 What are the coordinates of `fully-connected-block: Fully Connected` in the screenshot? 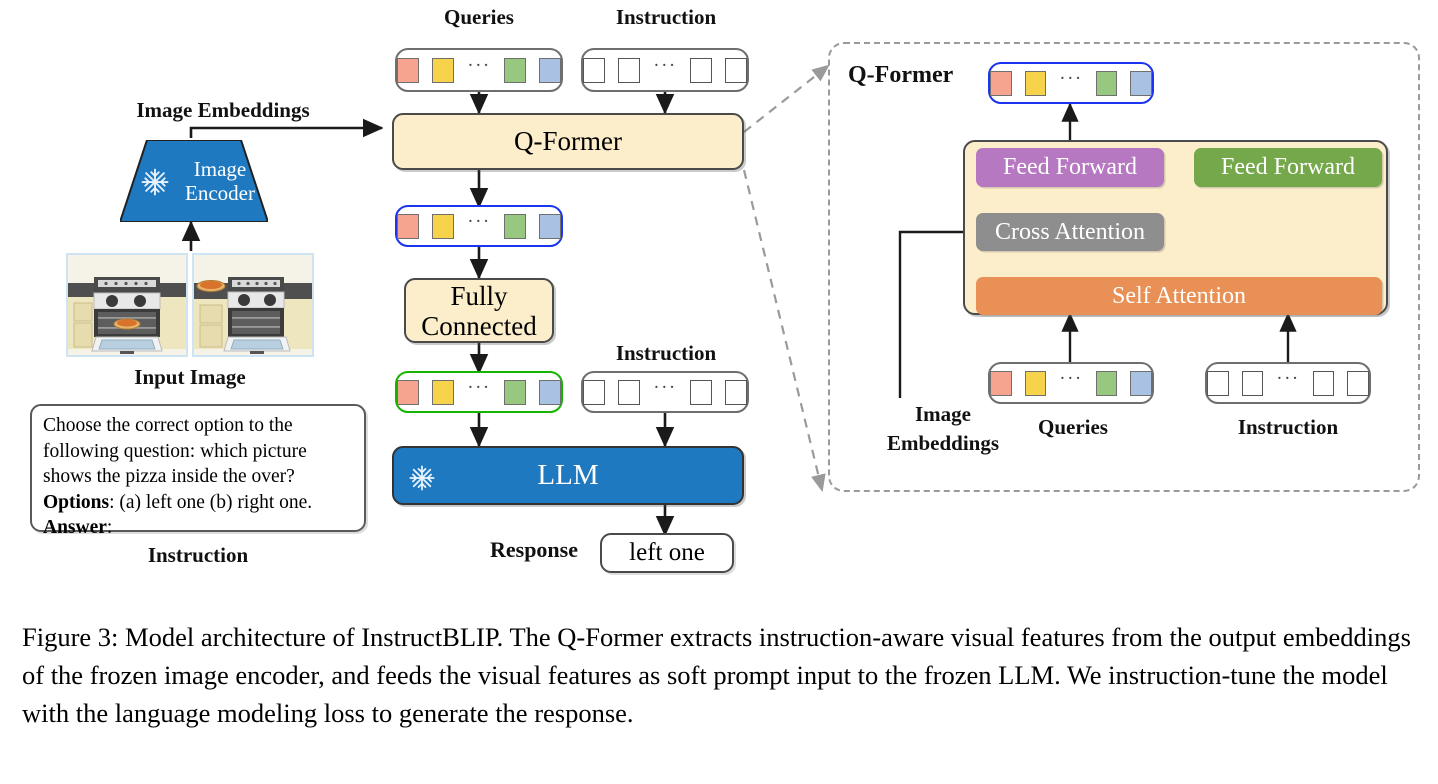 It's located at (479, 310).